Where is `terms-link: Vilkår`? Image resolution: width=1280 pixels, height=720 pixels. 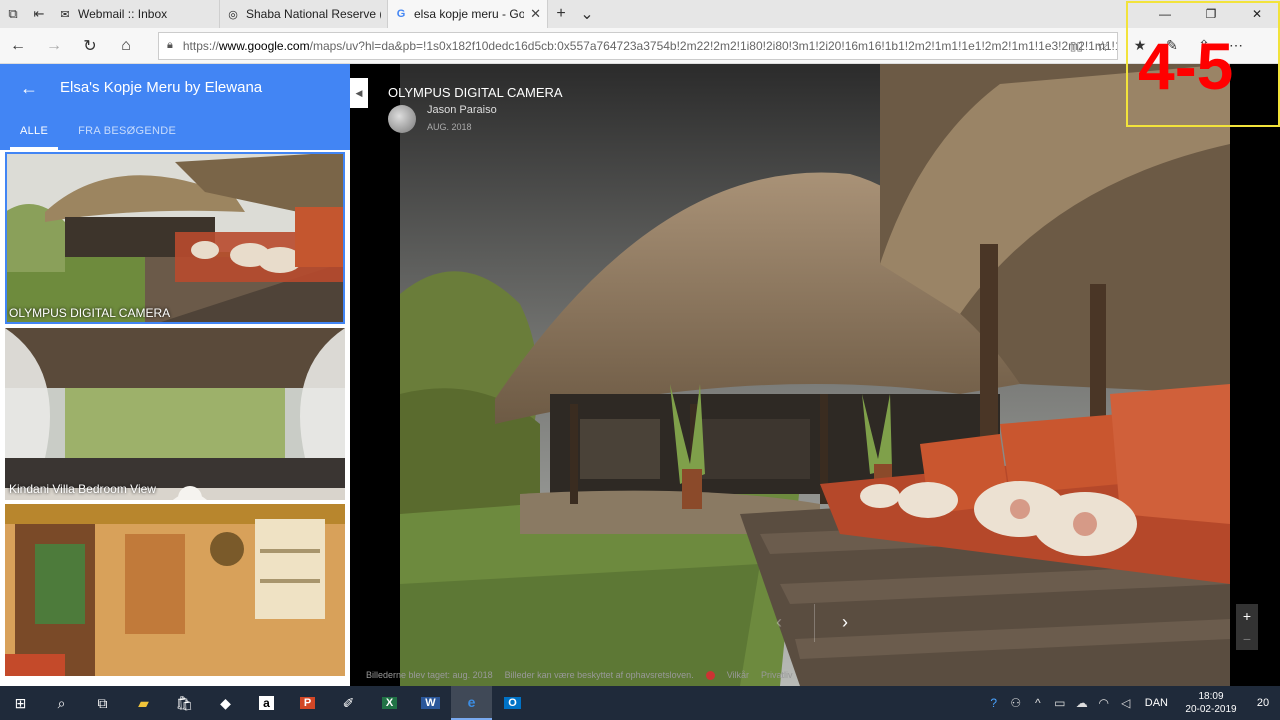
terms-link: Vilkår is located at coordinates (738, 675).